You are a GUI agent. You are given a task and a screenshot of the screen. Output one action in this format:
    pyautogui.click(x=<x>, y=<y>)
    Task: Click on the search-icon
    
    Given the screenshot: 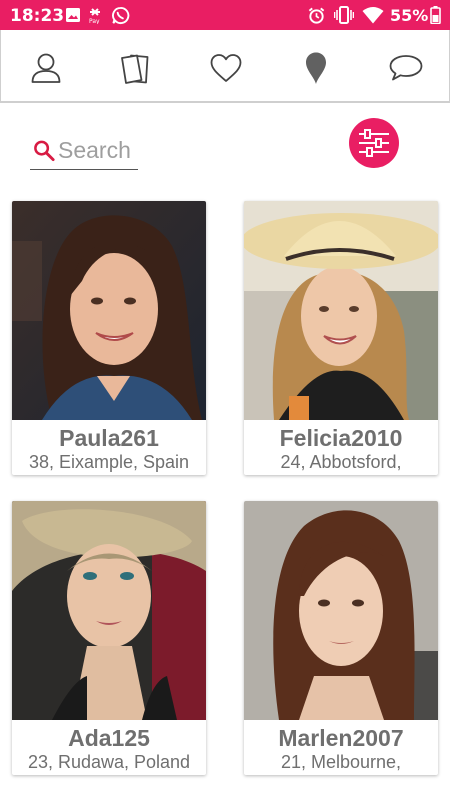 What is the action you would take?
    pyautogui.click(x=44, y=150)
    